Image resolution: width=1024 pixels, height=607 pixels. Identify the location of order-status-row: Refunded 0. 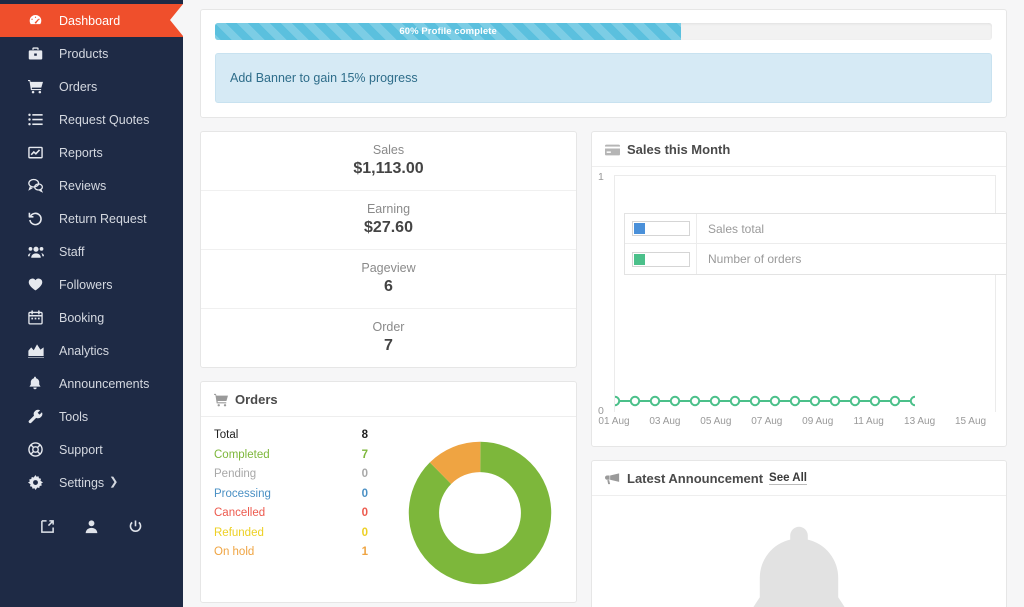
(298, 534).